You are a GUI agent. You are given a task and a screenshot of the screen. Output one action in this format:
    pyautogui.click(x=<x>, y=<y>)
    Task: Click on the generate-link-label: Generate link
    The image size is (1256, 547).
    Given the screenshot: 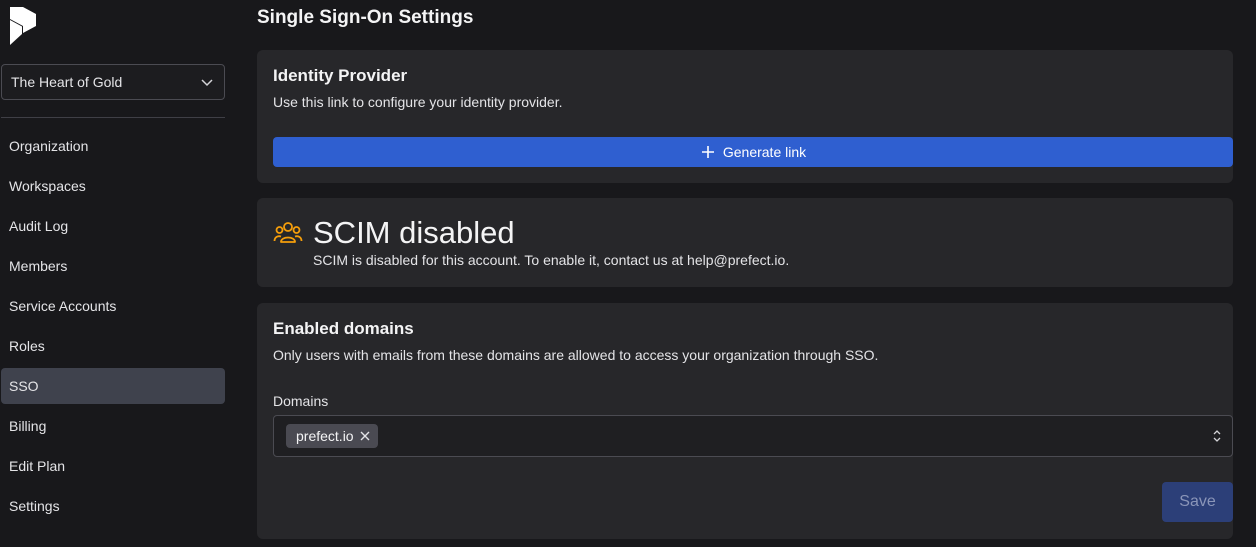 What is the action you would take?
    pyautogui.click(x=764, y=152)
    